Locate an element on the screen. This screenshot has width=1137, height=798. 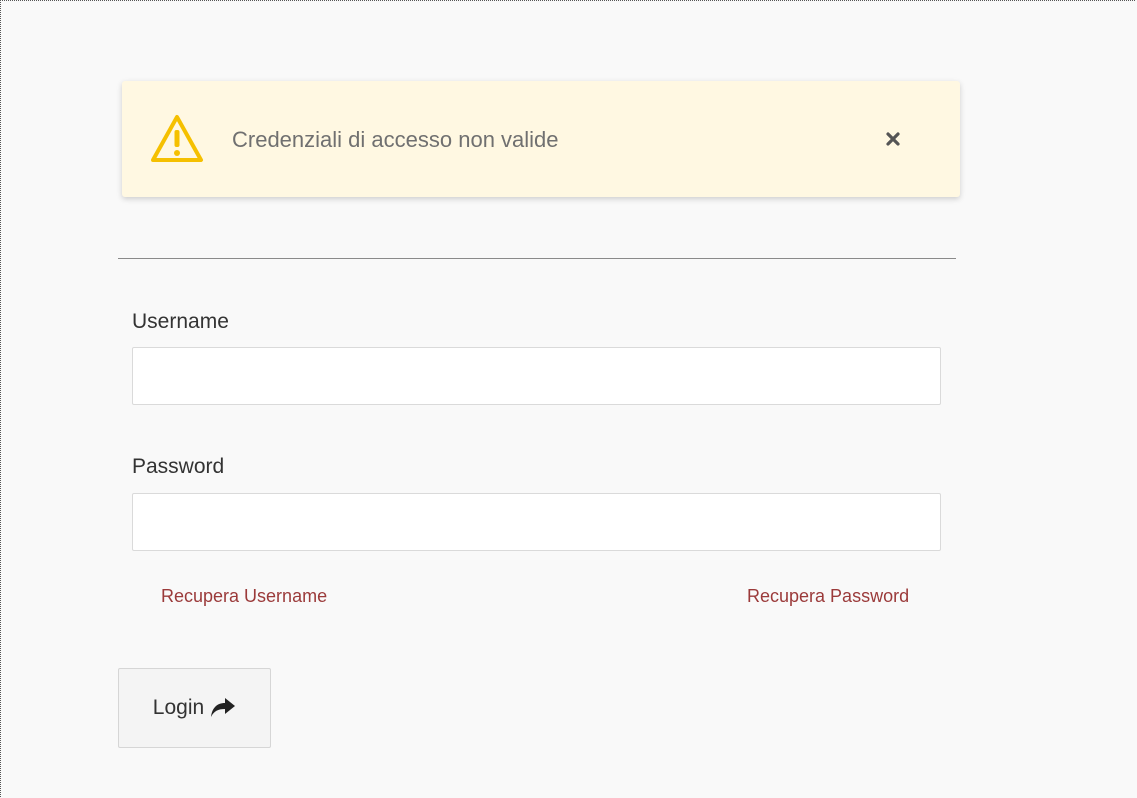
login-button: Login is located at coordinates (194, 708).